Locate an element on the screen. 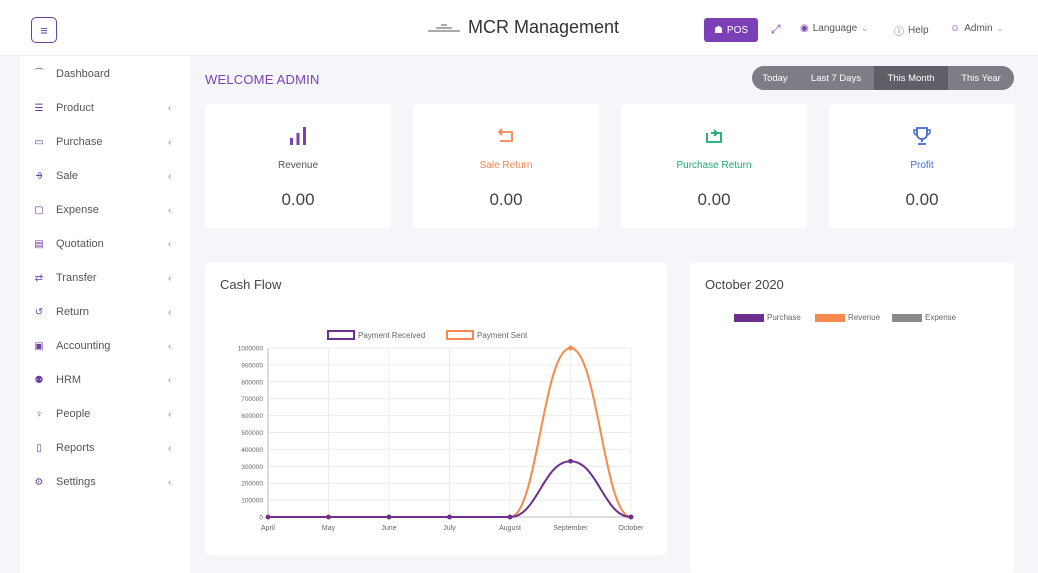  hamburger-icon: ≡ is located at coordinates (44, 30).